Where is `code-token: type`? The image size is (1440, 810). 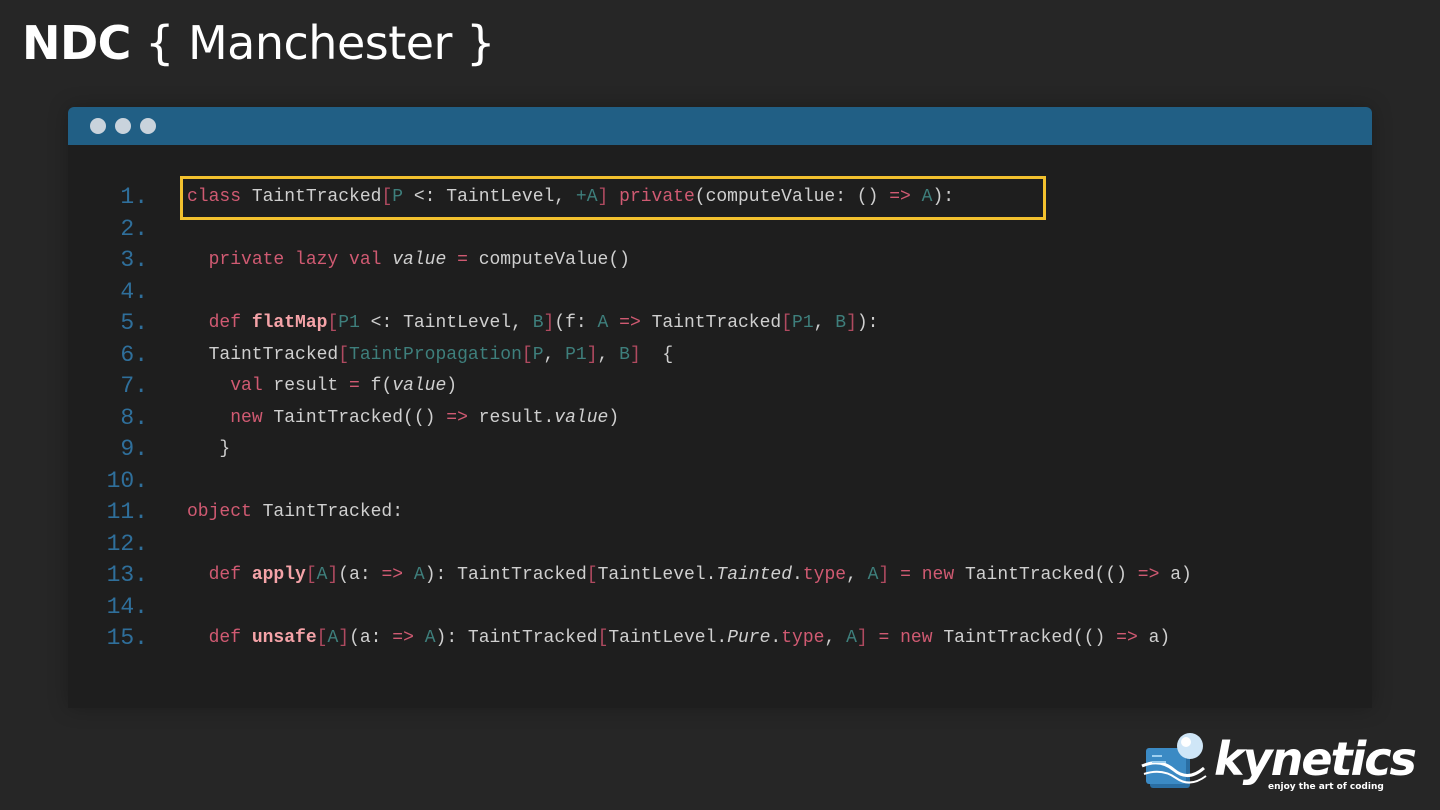 code-token: type is located at coordinates (803, 638).